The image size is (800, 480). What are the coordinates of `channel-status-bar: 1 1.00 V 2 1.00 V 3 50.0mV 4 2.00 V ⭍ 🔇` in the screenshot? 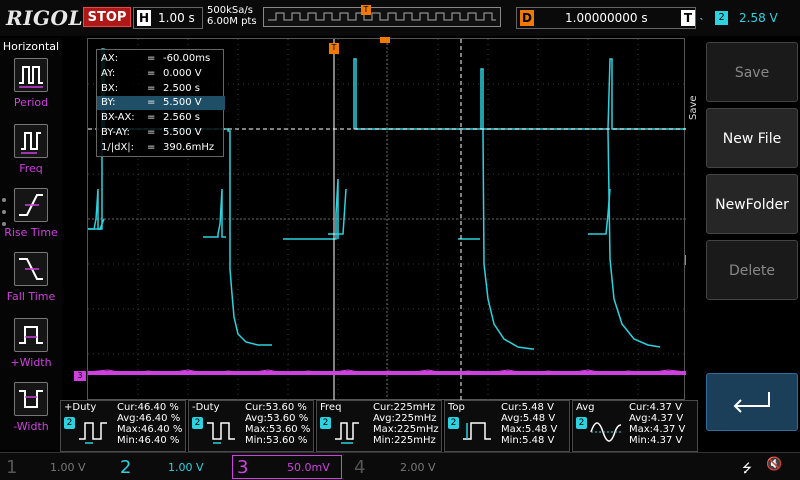 It's located at (400, 466).